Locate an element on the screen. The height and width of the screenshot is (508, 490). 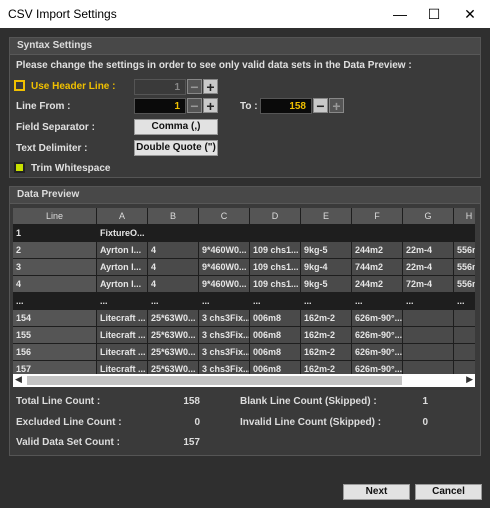
text-delimiter-select: Double Quote (") is located at coordinates (176, 148).